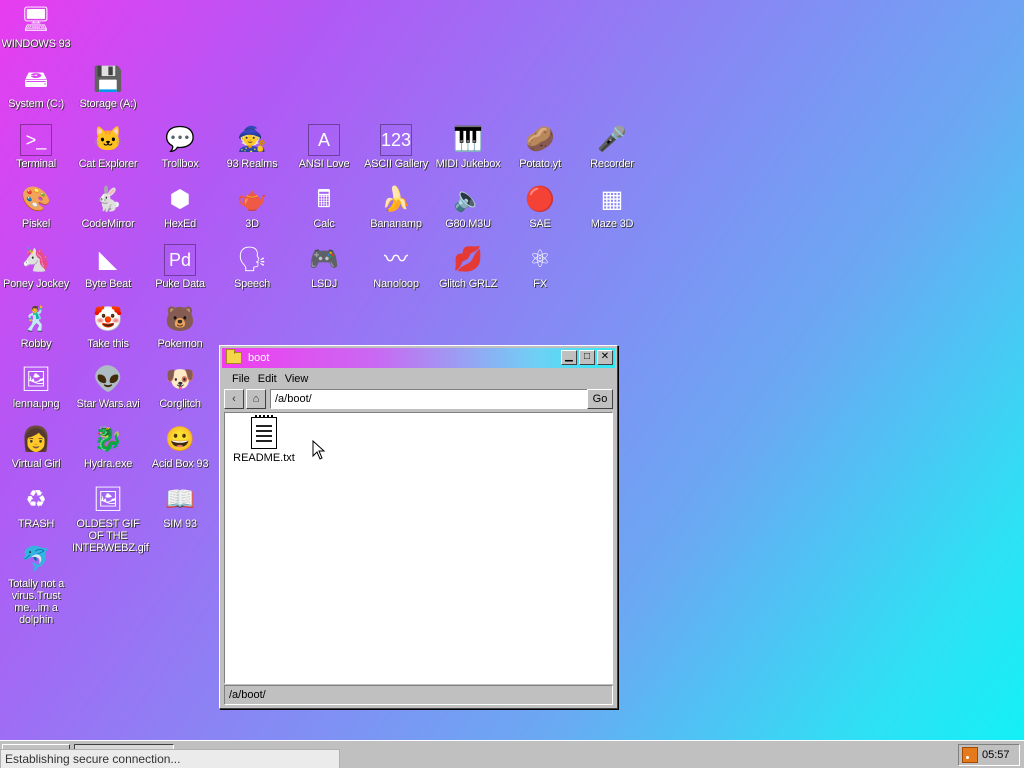  Describe the element at coordinates (252, 207) in the screenshot. I see `desktop-icon-3d: 🫖 3D` at that location.